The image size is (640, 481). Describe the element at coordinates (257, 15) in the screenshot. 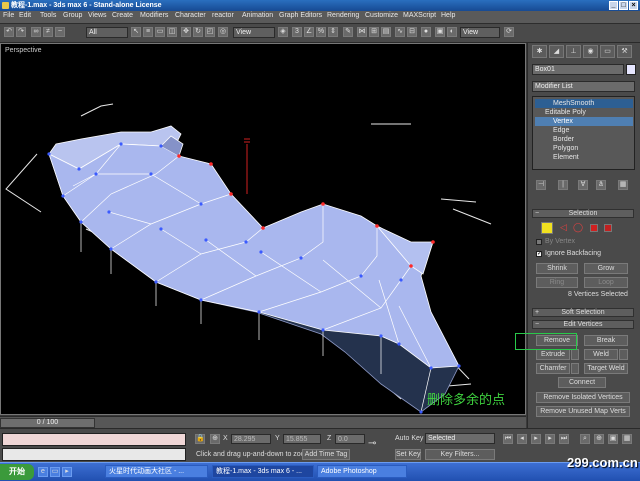

I see `menu-animation: Animation` at that location.